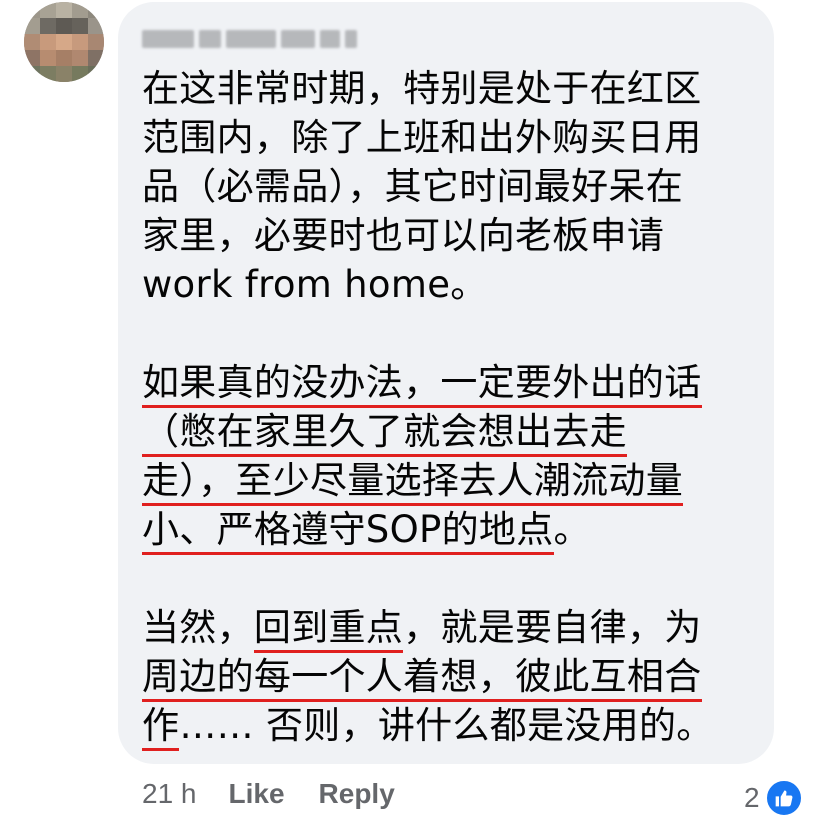  What do you see at coordinates (446, 725) in the screenshot?
I see `comment-text-tail: …… 否则，讲什么都是没用的。` at bounding box center [446, 725].